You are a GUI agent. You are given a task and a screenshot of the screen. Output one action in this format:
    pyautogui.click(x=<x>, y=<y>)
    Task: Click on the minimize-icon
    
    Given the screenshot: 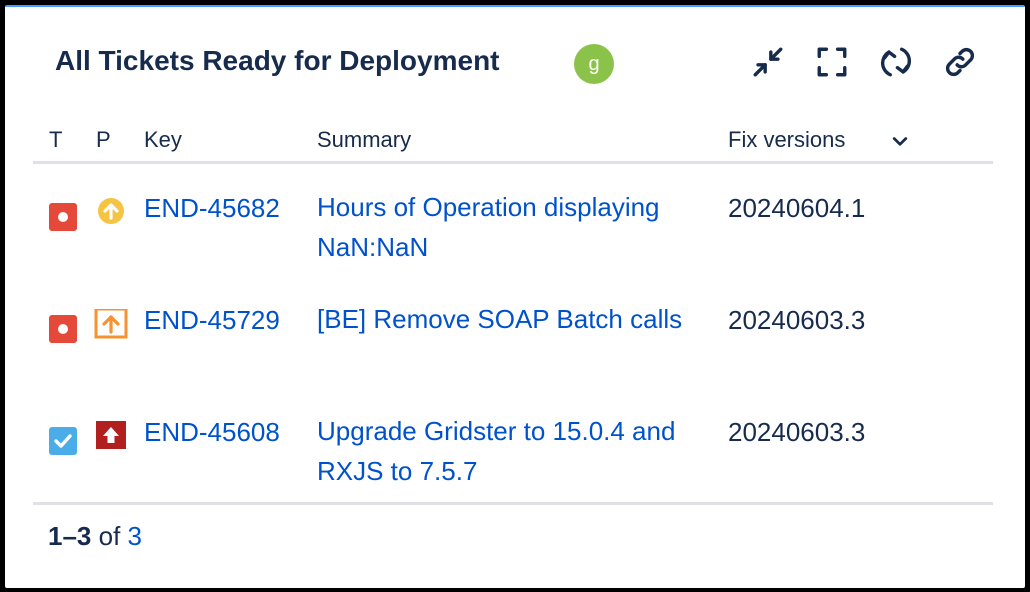 What is the action you would take?
    pyautogui.click(x=768, y=62)
    